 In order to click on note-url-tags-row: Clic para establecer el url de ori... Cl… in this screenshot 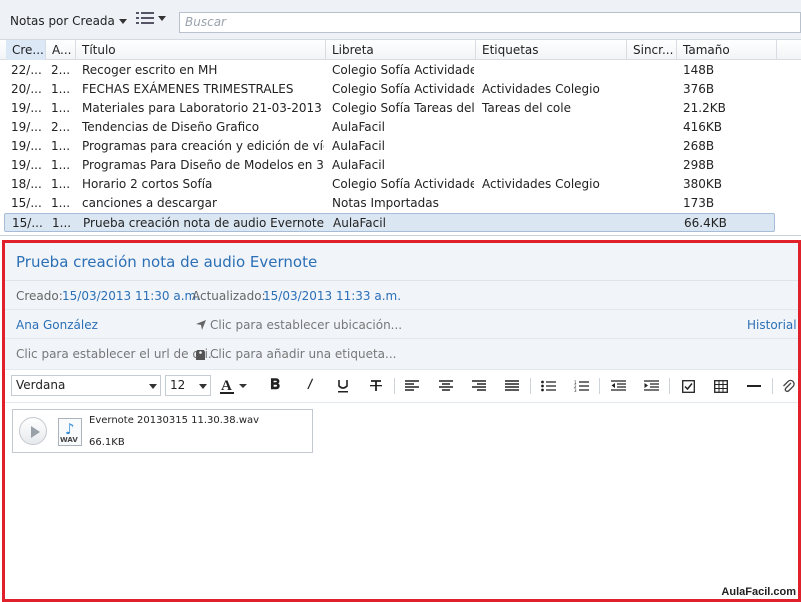, I will do `click(401, 354)`.